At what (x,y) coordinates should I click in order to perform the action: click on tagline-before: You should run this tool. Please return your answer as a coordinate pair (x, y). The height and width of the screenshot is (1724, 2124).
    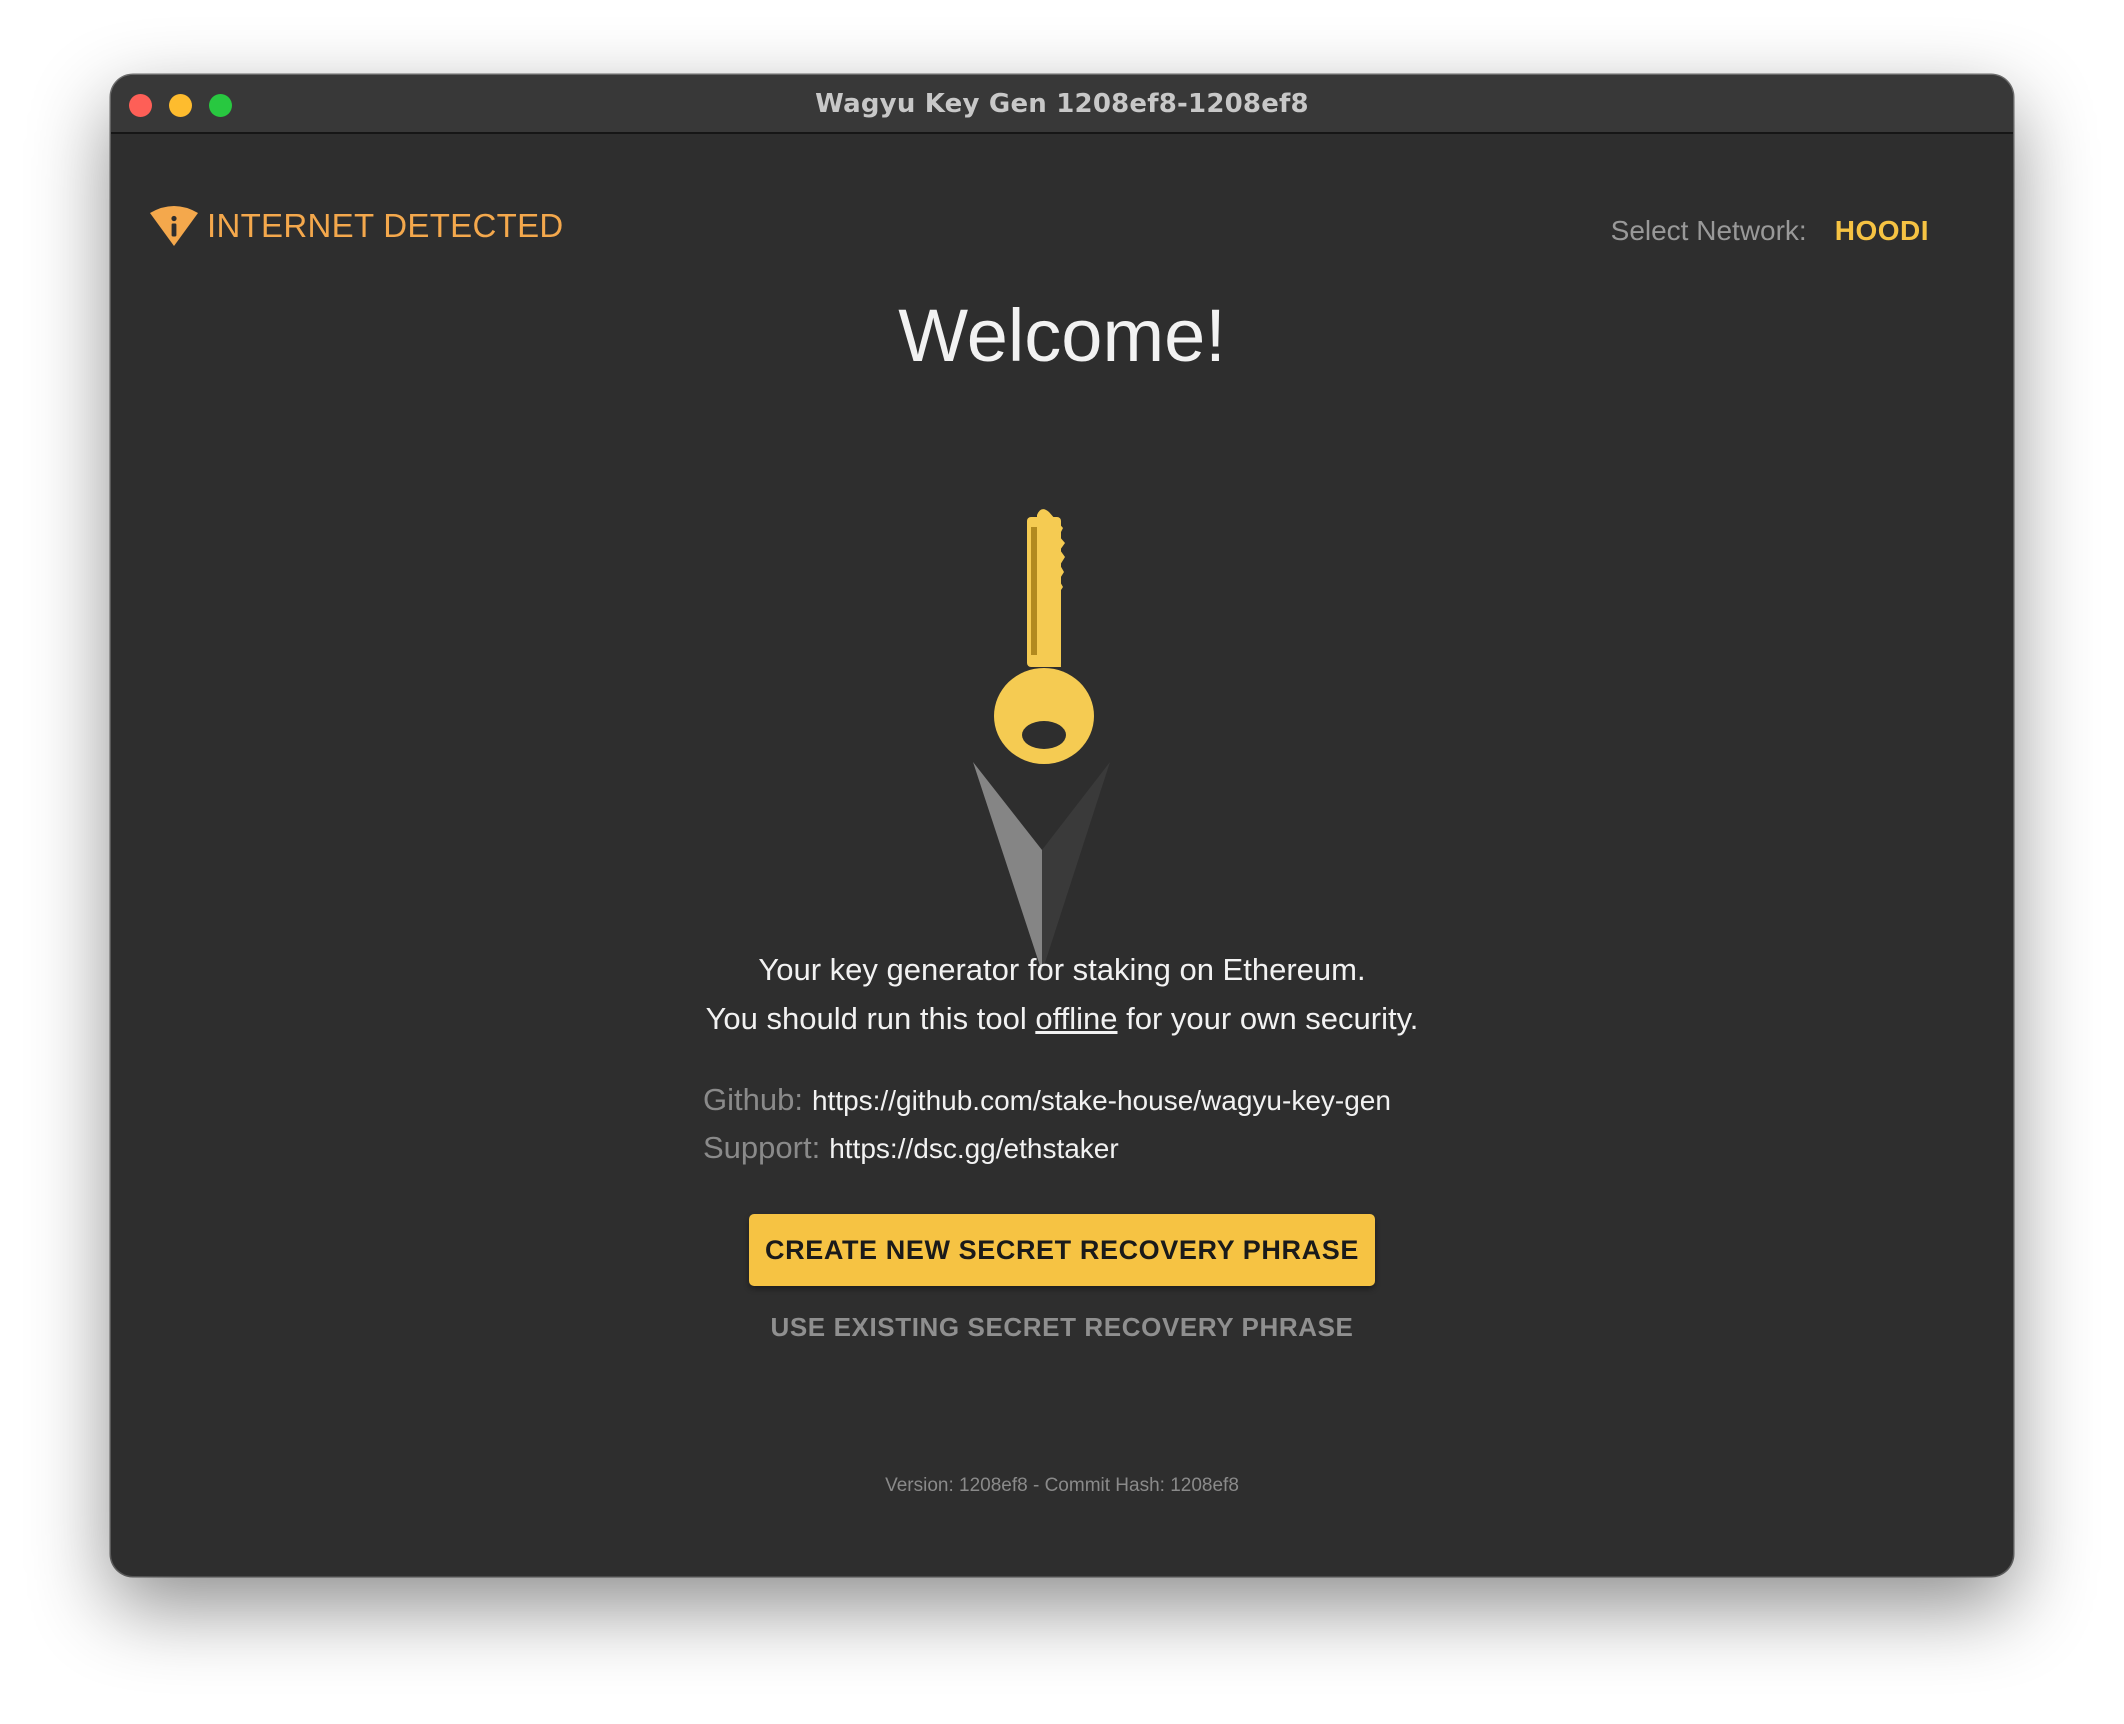
    Looking at the image, I should click on (870, 1018).